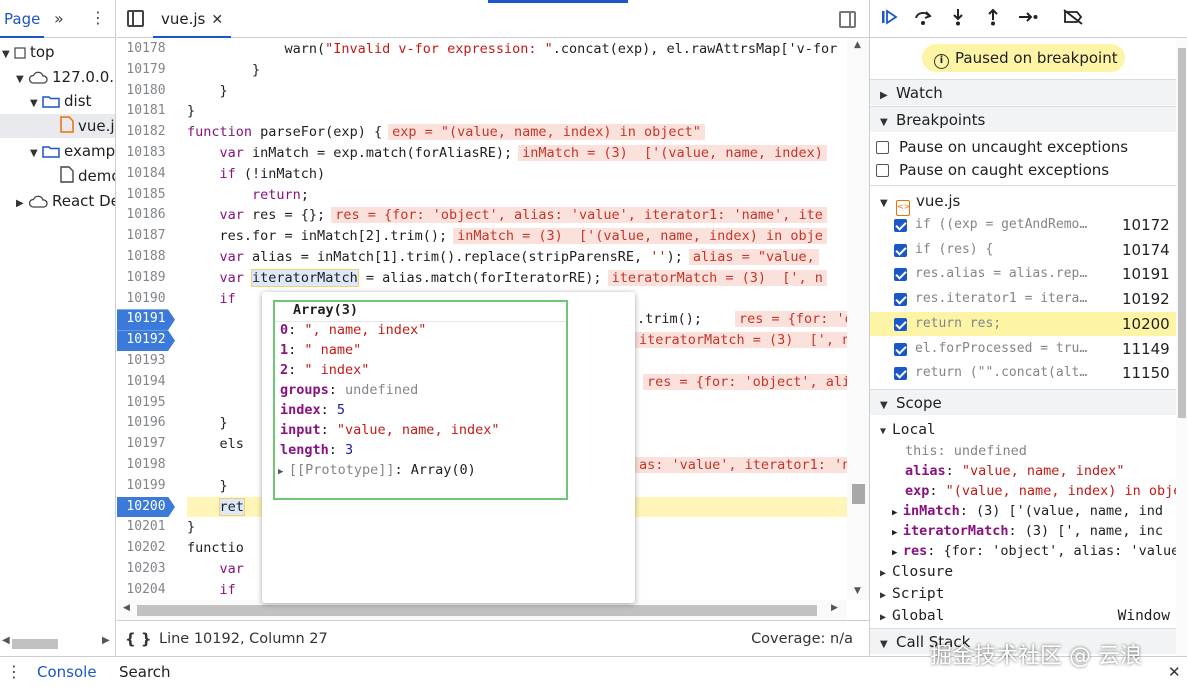 The image size is (1187, 687). I want to click on popover-entry: index: 5, so click(312, 410).